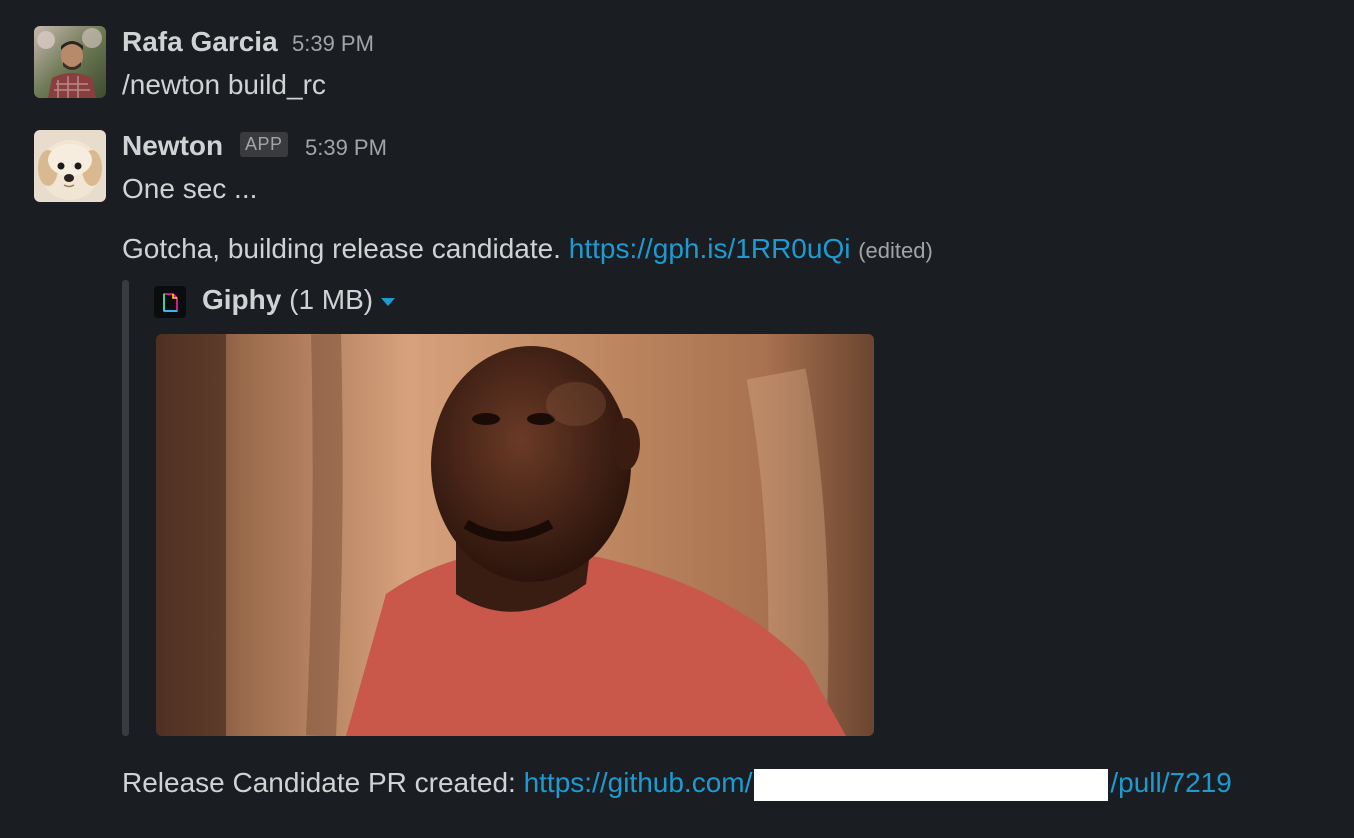  I want to click on pr-link-suffix: /pull/7219, so click(1170, 782).